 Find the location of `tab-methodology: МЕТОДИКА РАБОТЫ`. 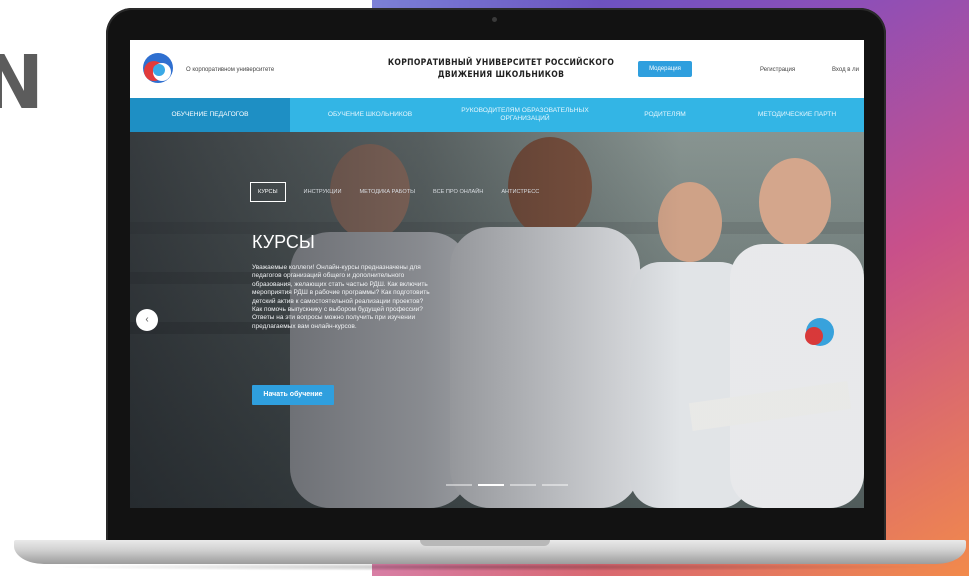

tab-methodology: МЕТОДИКА РАБОТЫ is located at coordinates (387, 192).